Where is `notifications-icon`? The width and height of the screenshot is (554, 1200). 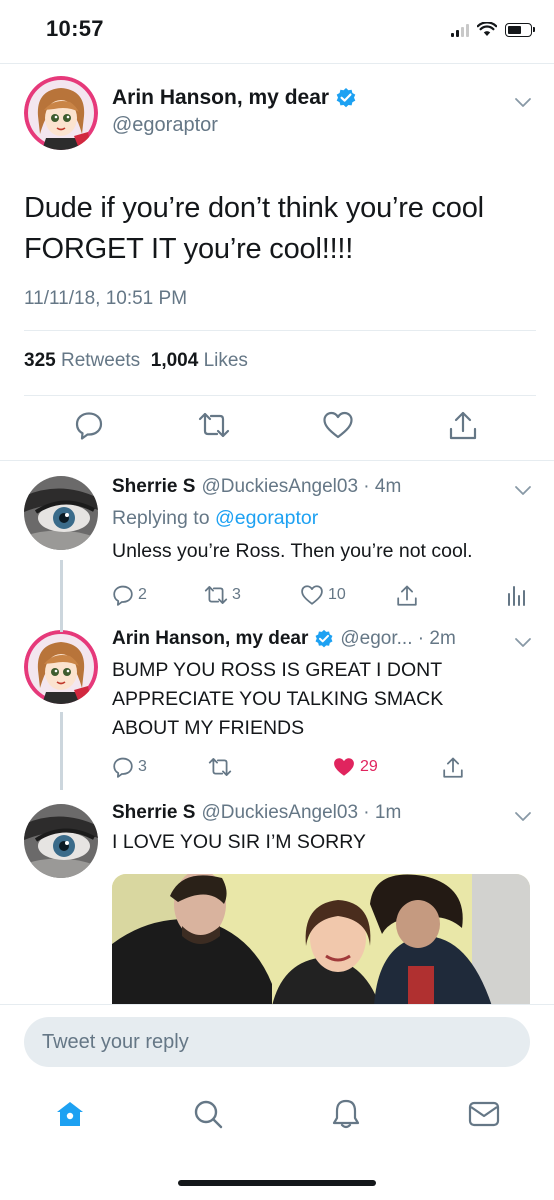
notifications-icon is located at coordinates (346, 1114).